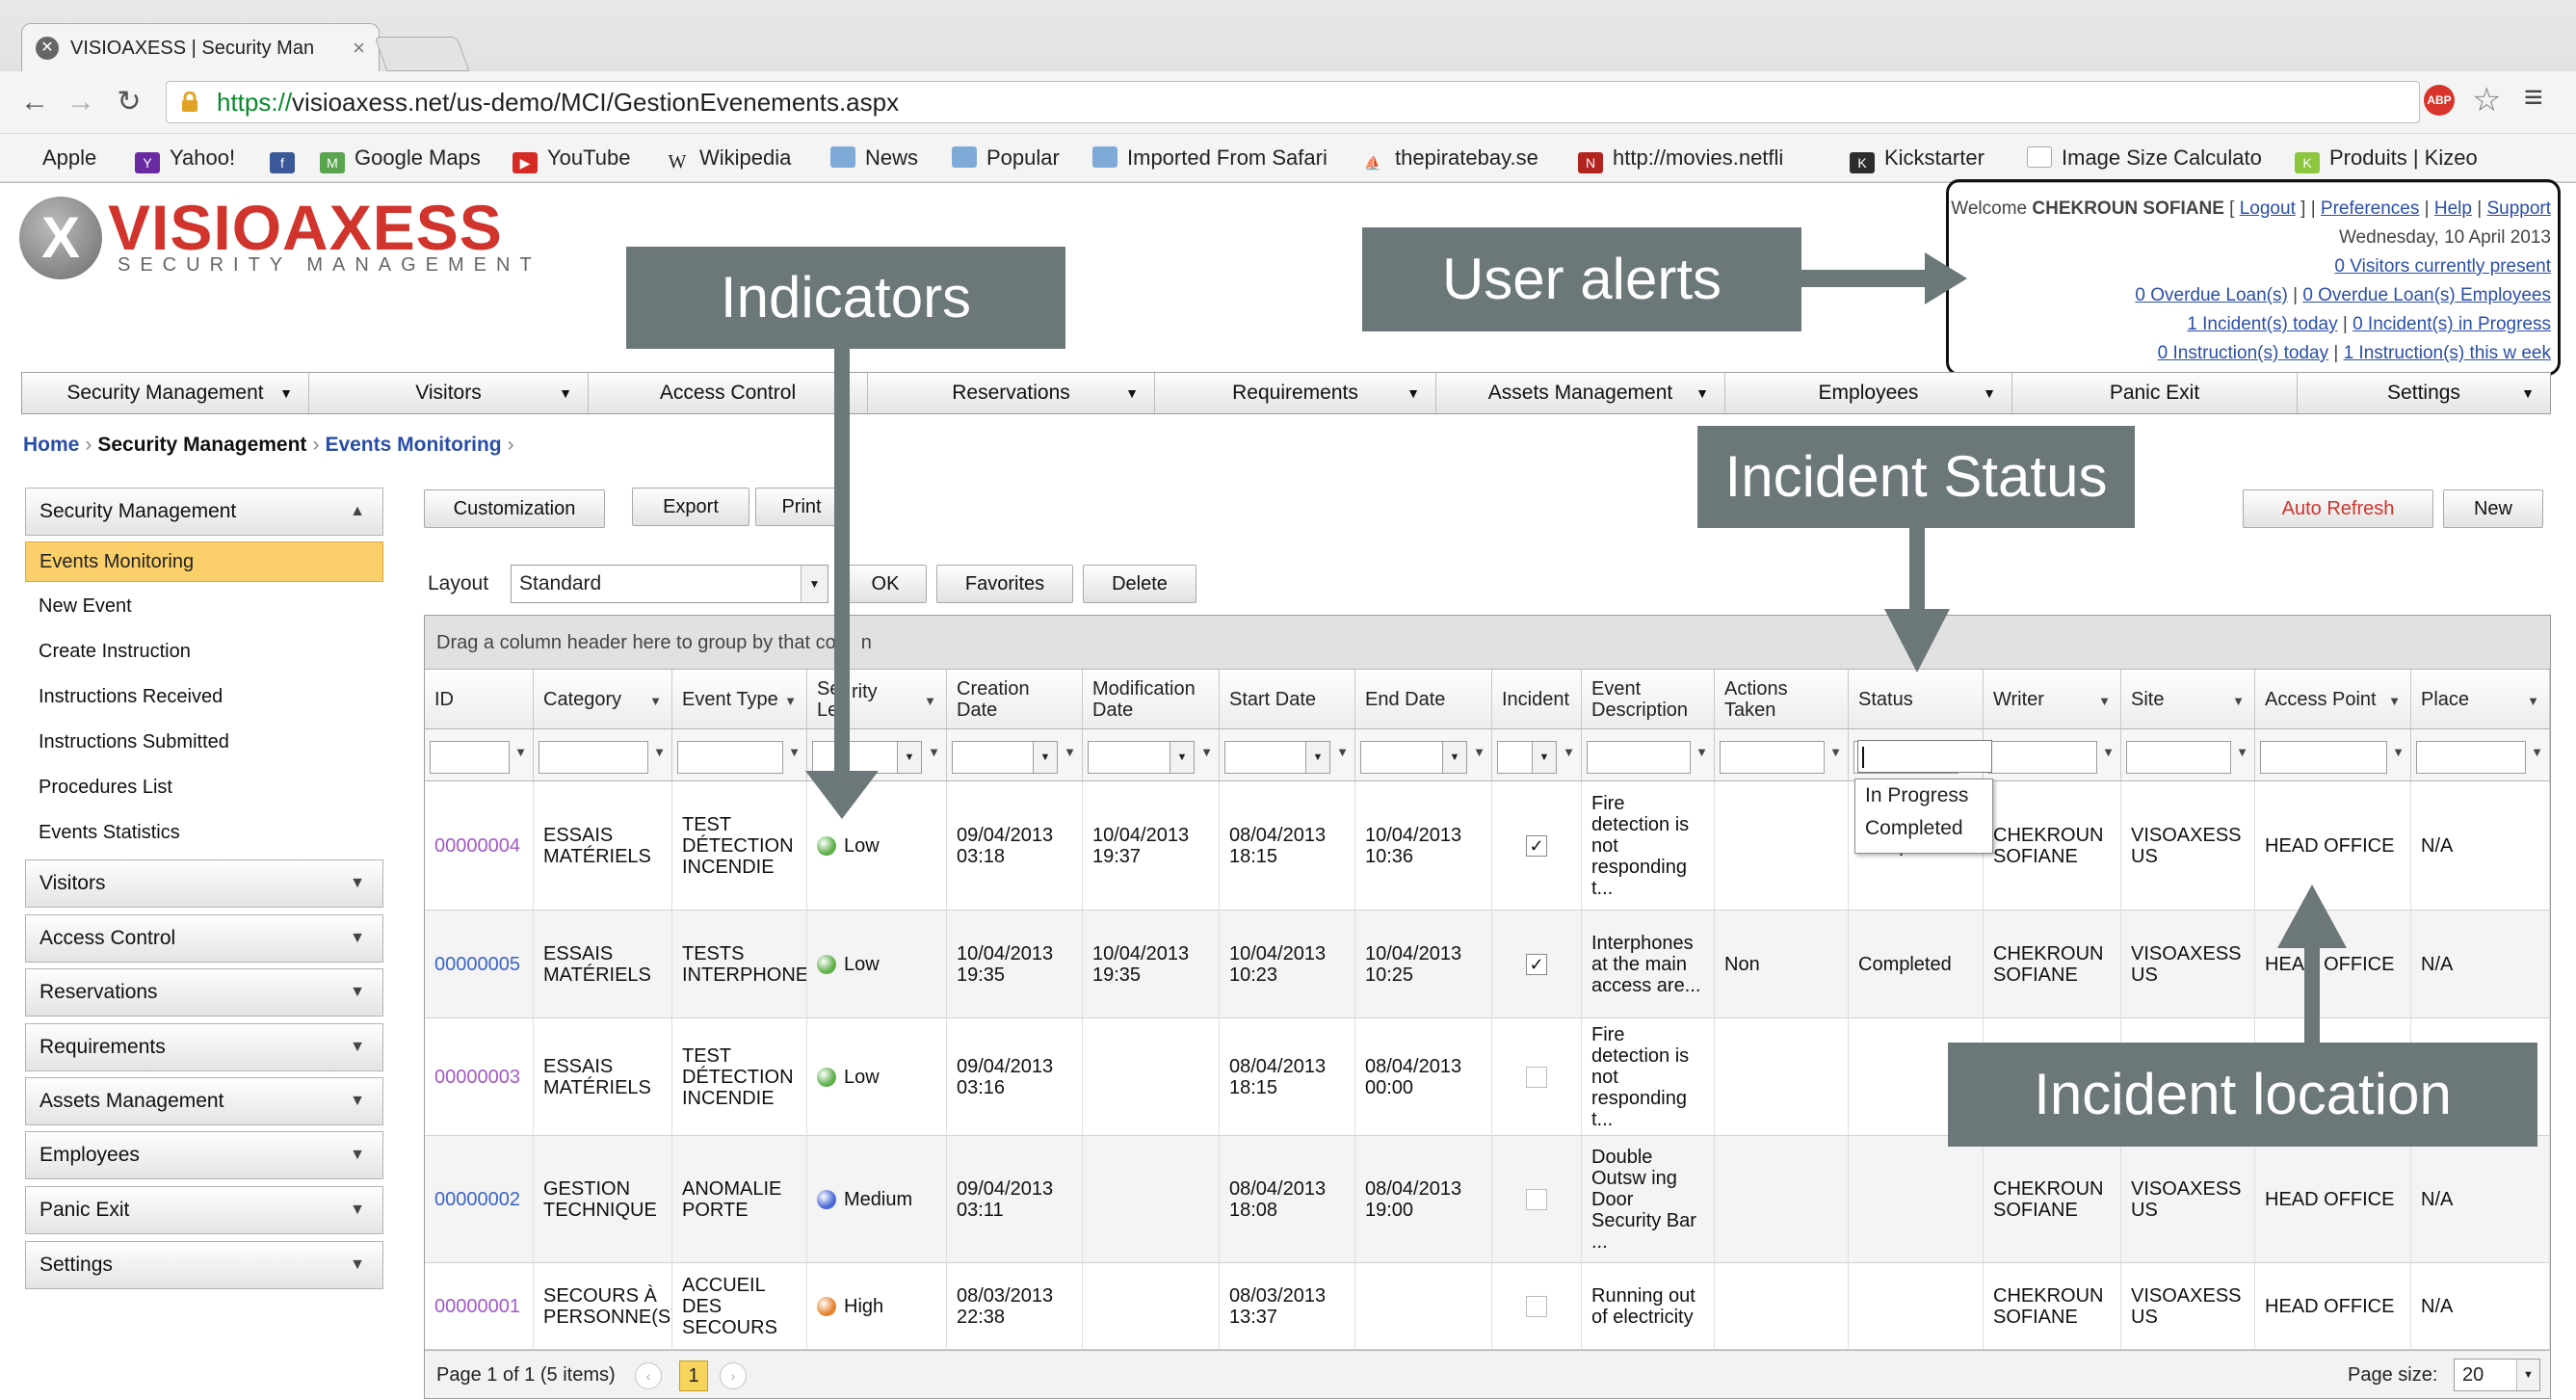  I want to click on browser-tab: ✕ VISIOAXESS | Security Man ×, so click(201, 47).